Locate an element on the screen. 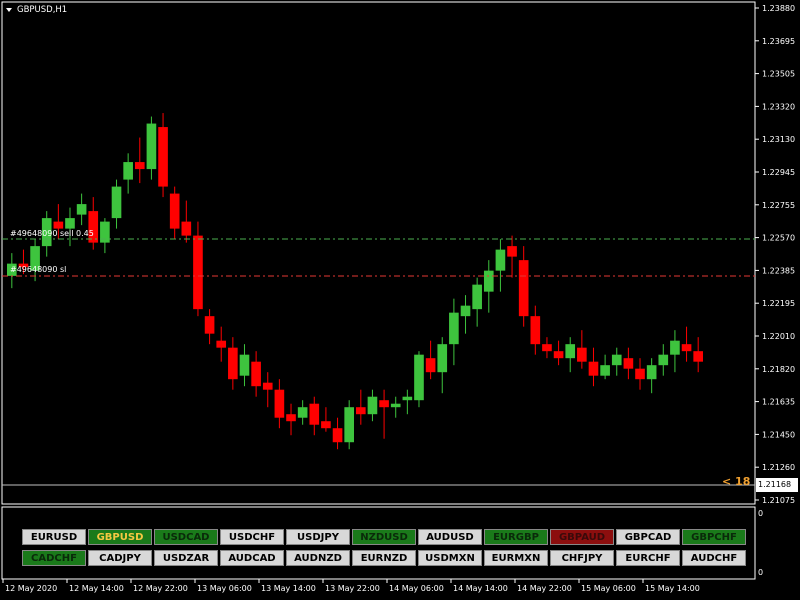 This screenshot has width=800, height=600. price-label: 1.23130 is located at coordinates (778, 139).